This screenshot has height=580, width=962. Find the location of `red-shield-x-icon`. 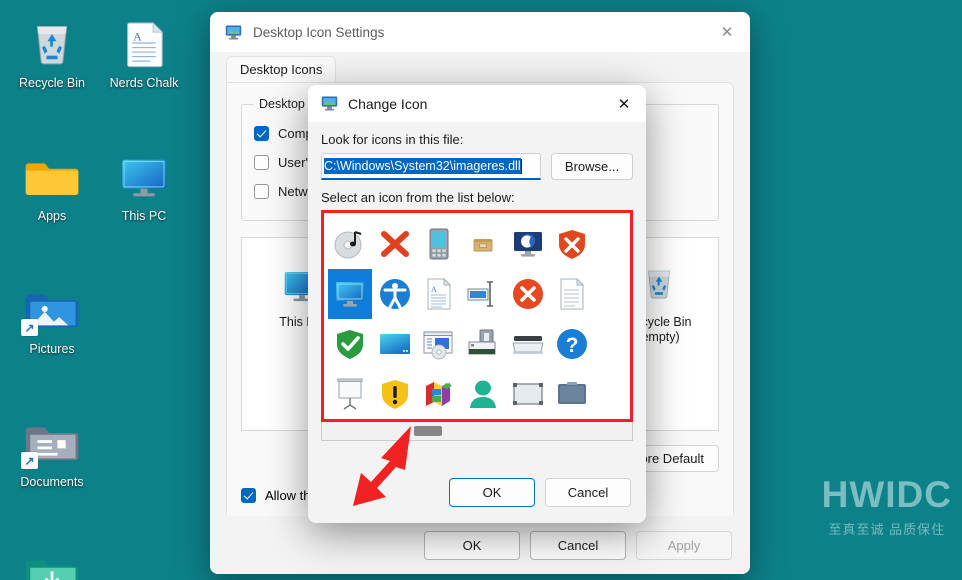

red-shield-x-icon is located at coordinates (572, 244).